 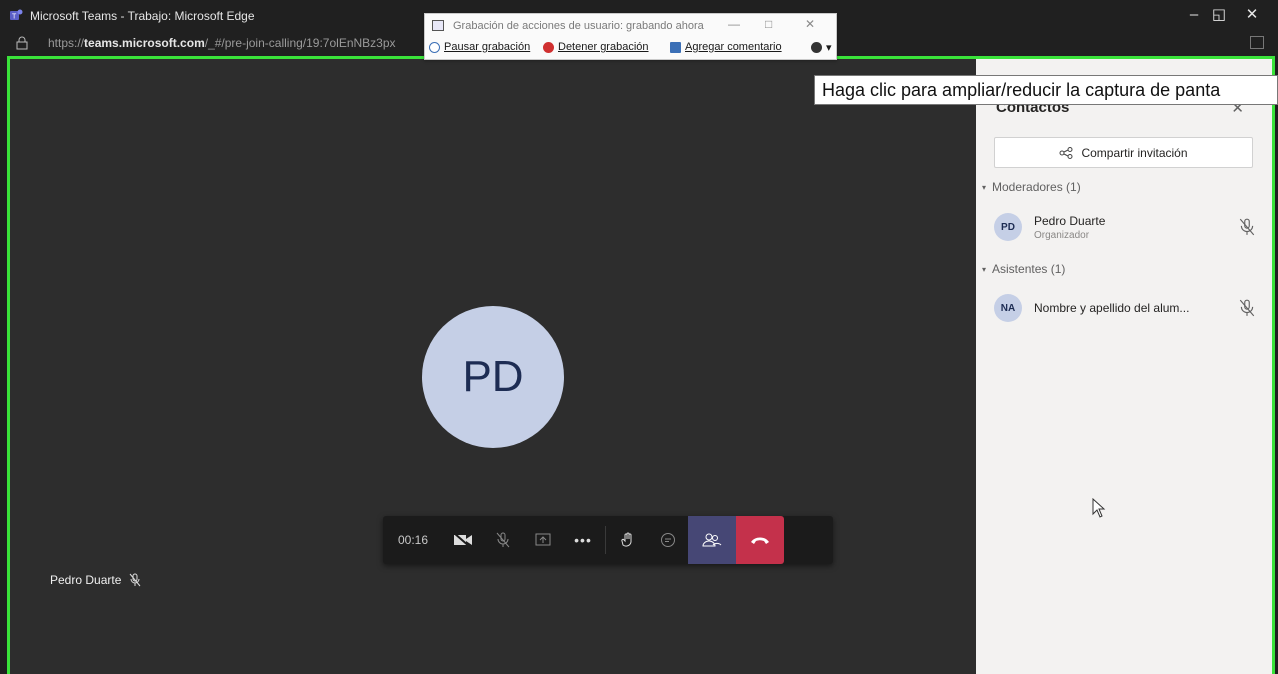 I want to click on people-icon, so click(x=712, y=540).